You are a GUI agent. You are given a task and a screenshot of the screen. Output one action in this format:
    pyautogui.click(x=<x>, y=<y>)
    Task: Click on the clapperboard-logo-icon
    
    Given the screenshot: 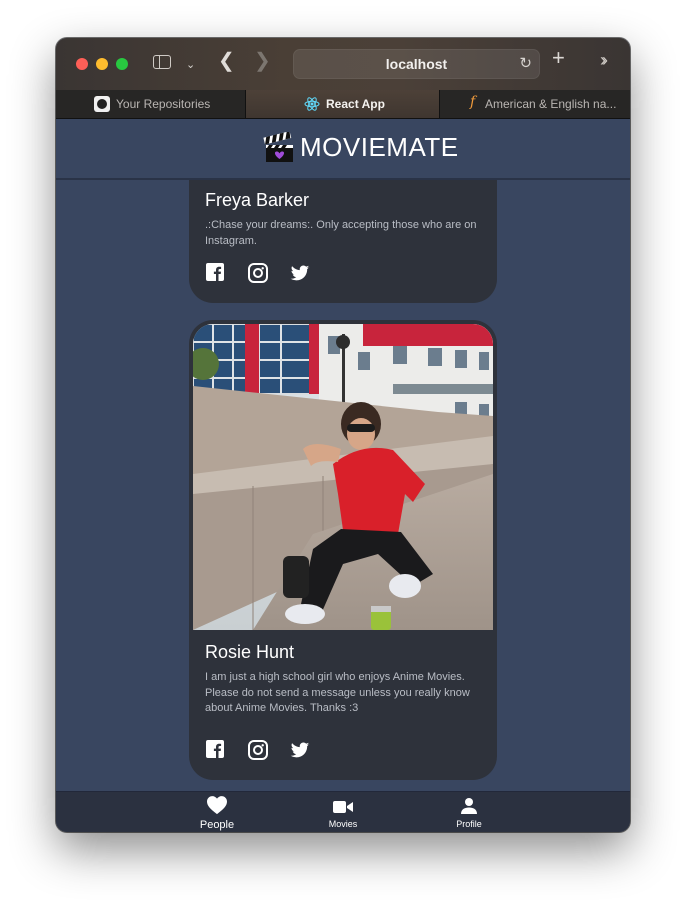 What is the action you would take?
    pyautogui.click(x=278, y=147)
    